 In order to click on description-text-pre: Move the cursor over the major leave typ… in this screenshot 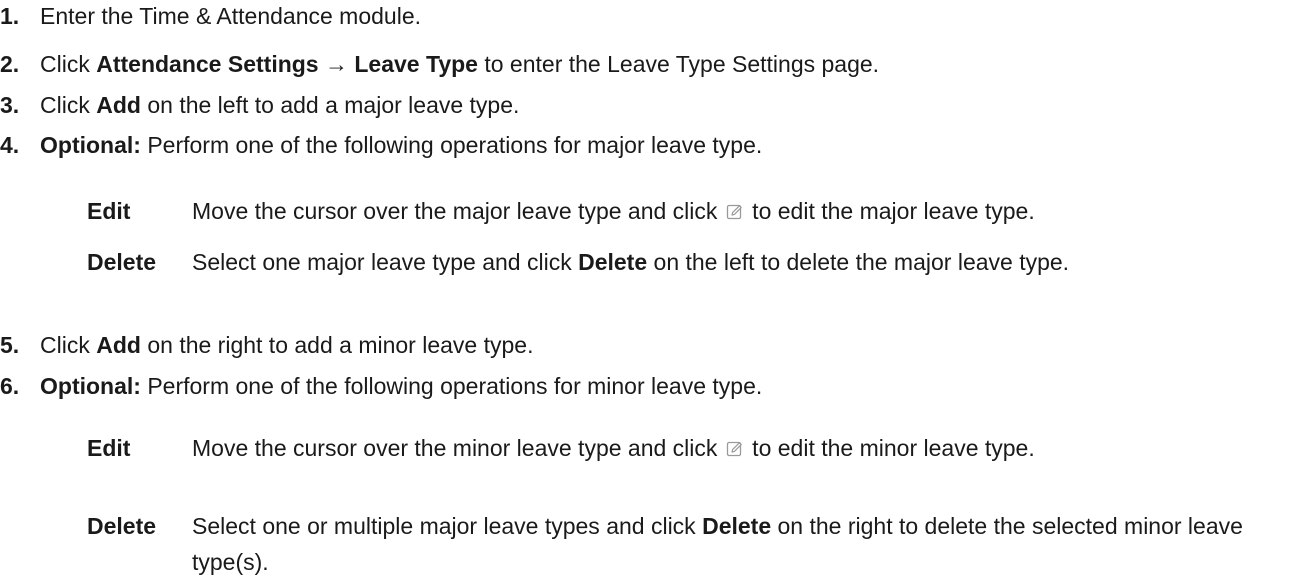, I will do `click(458, 211)`.